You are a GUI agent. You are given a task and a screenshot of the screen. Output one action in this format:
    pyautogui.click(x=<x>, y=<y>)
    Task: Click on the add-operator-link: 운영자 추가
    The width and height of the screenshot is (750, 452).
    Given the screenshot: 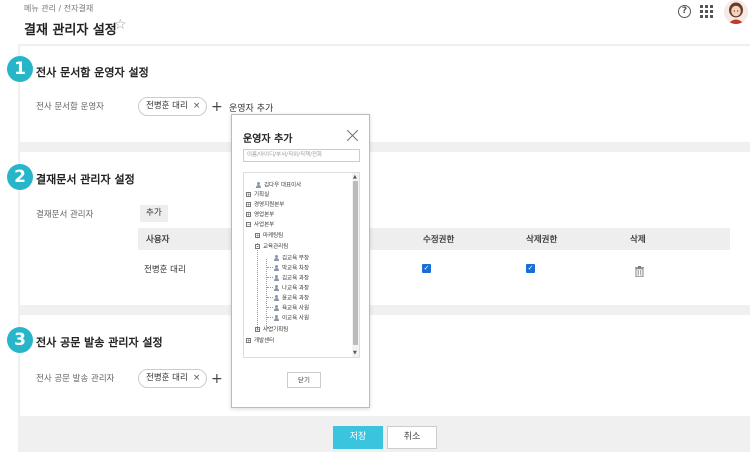 What is the action you would take?
    pyautogui.click(x=251, y=107)
    